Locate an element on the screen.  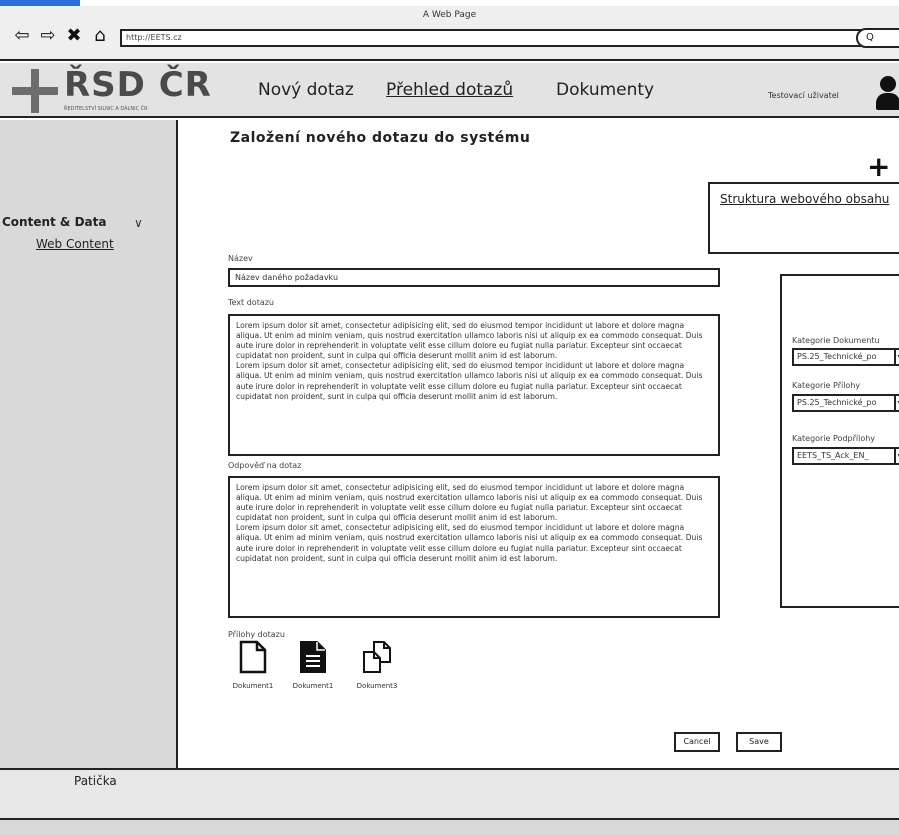
browser-search: Q is located at coordinates (877, 38).